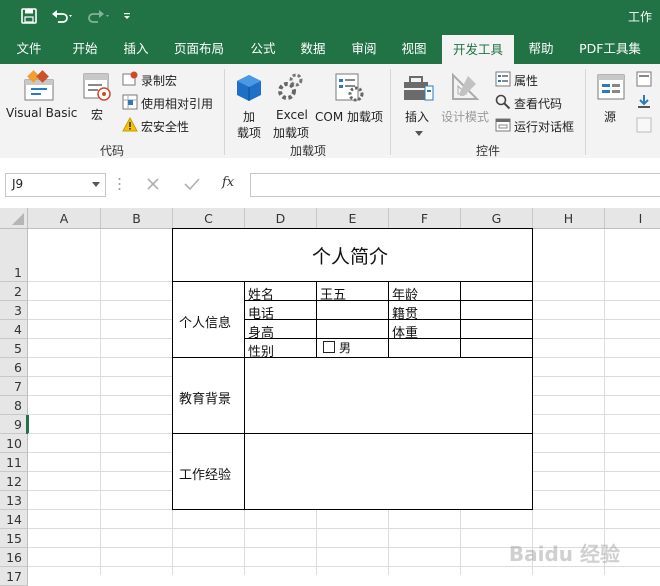  I want to click on xml-map-properties-icon, so click(644, 80).